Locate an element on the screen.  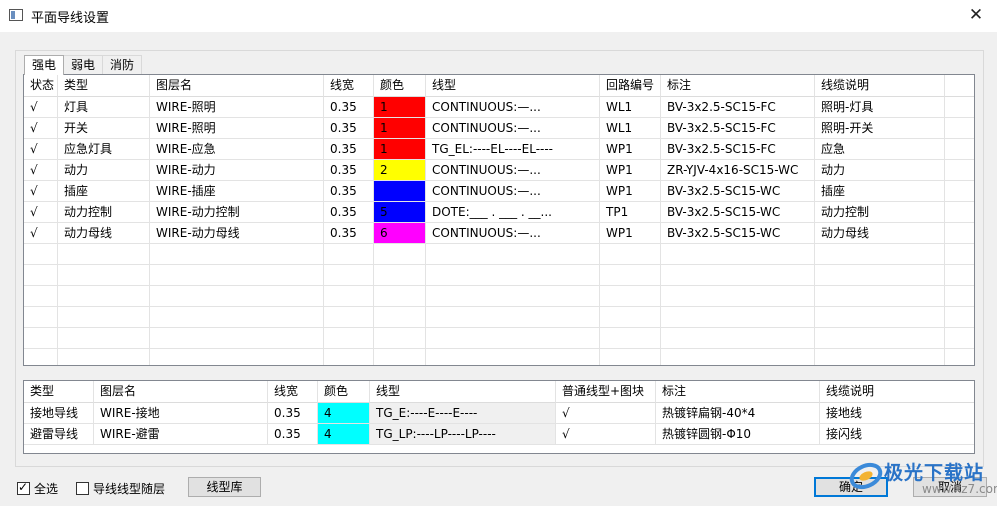
color-swatch: 4 is located at coordinates (343, 413).